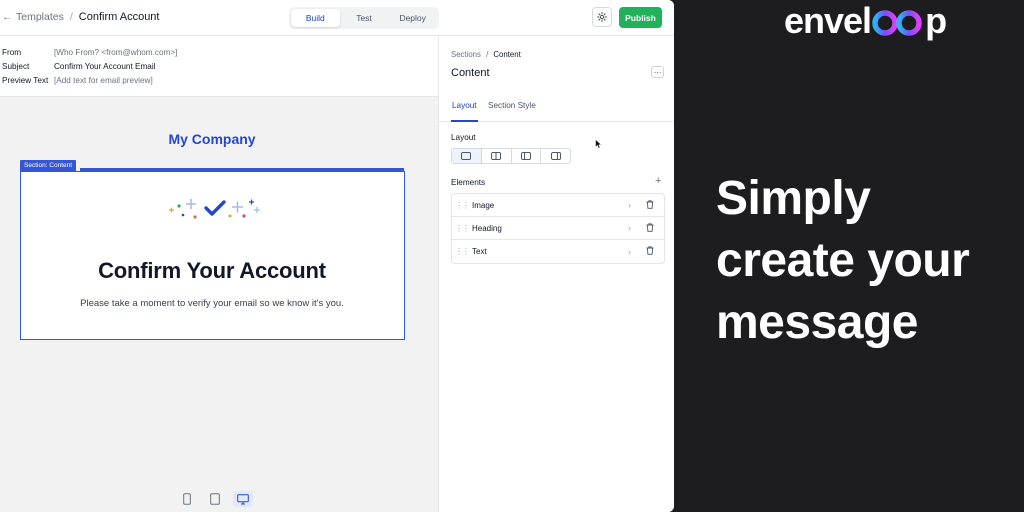 The width and height of the screenshot is (1024, 512). I want to click on tablet-preview-button, so click(215, 499).